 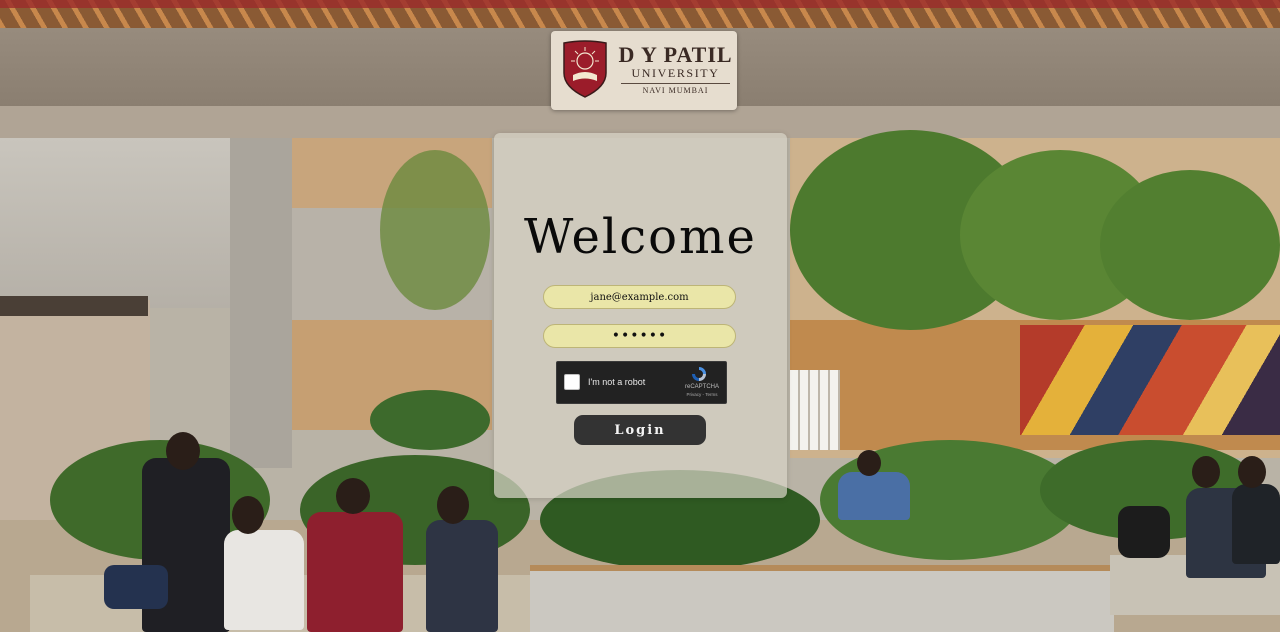 I want to click on logo-location: NAVI MUMBAI, so click(x=675, y=90).